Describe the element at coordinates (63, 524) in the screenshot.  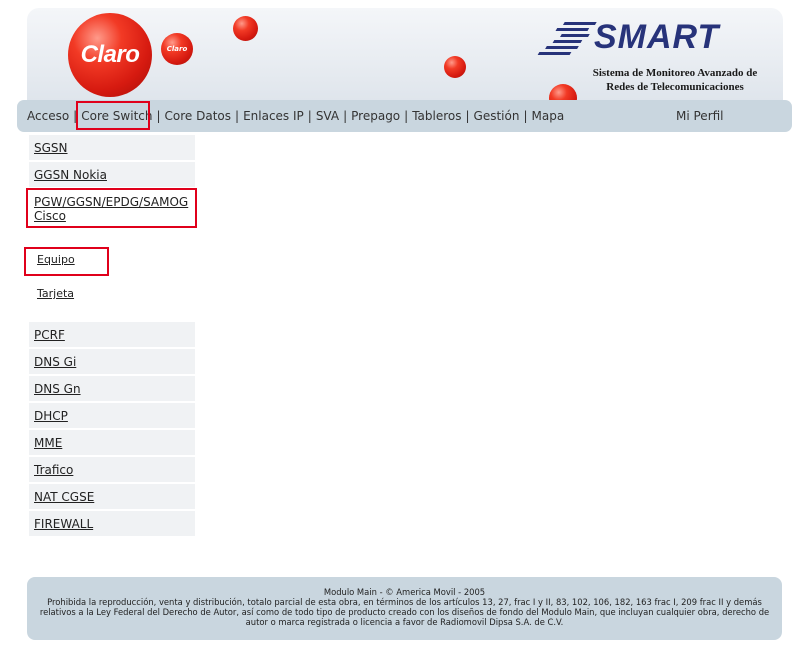
I see `sidebar-item-label: FIREWALL` at that location.